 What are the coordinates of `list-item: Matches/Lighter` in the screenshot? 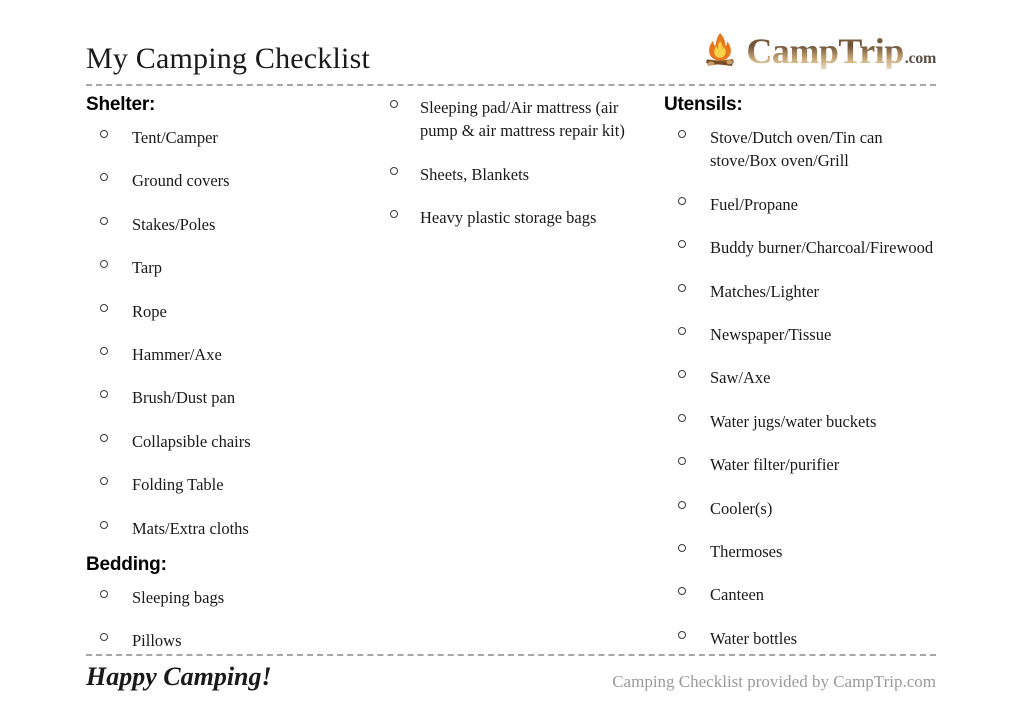 It's located at (806, 291).